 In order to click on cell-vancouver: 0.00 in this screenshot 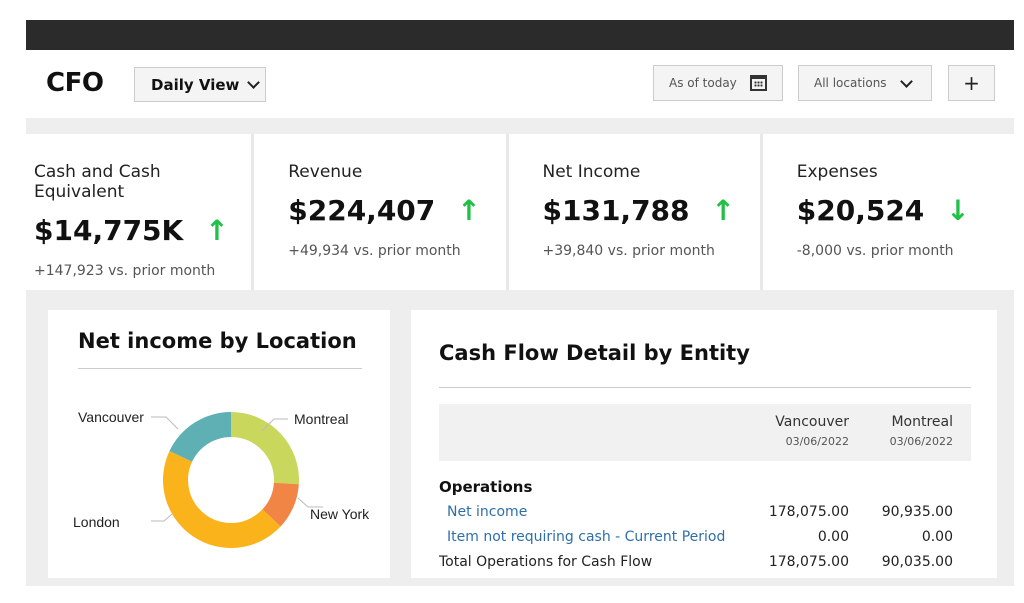, I will do `click(833, 537)`.